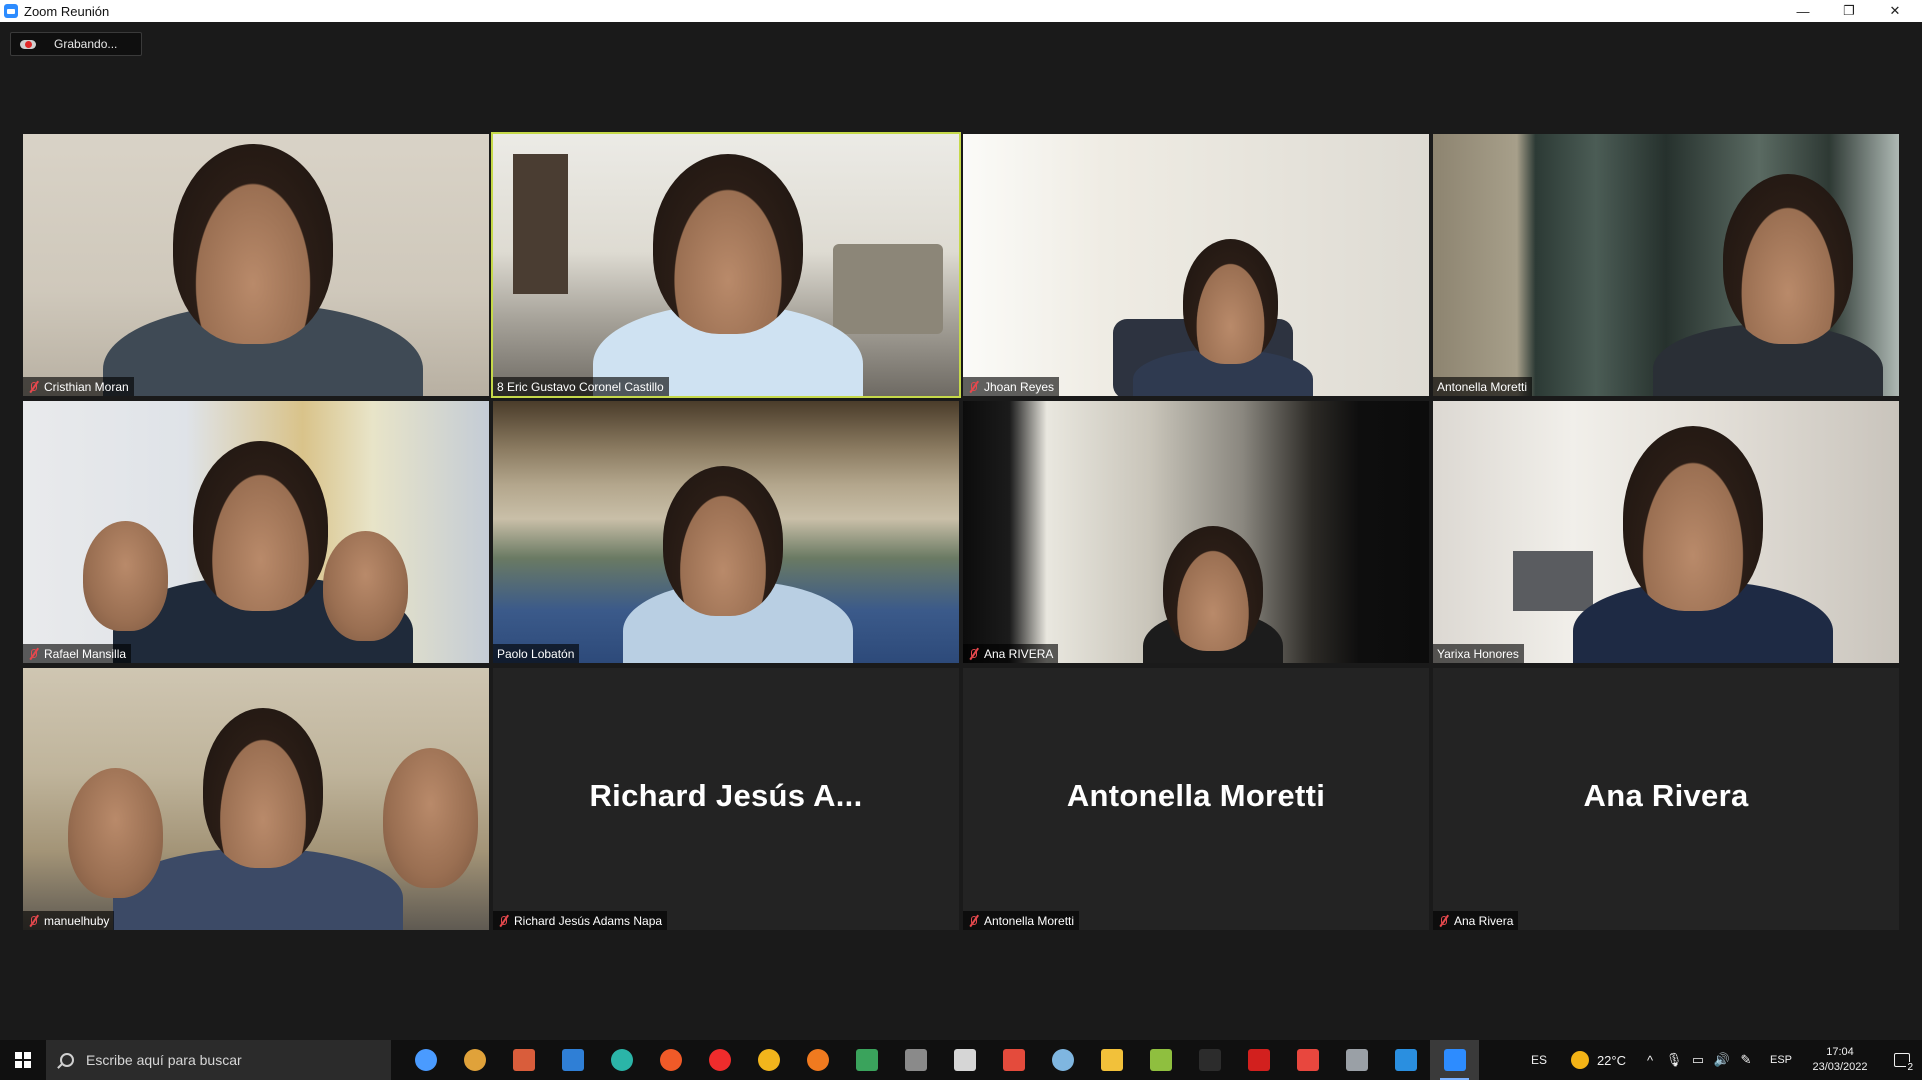 The width and height of the screenshot is (1922, 1080). I want to click on close-button: ✕, so click(1895, 11).